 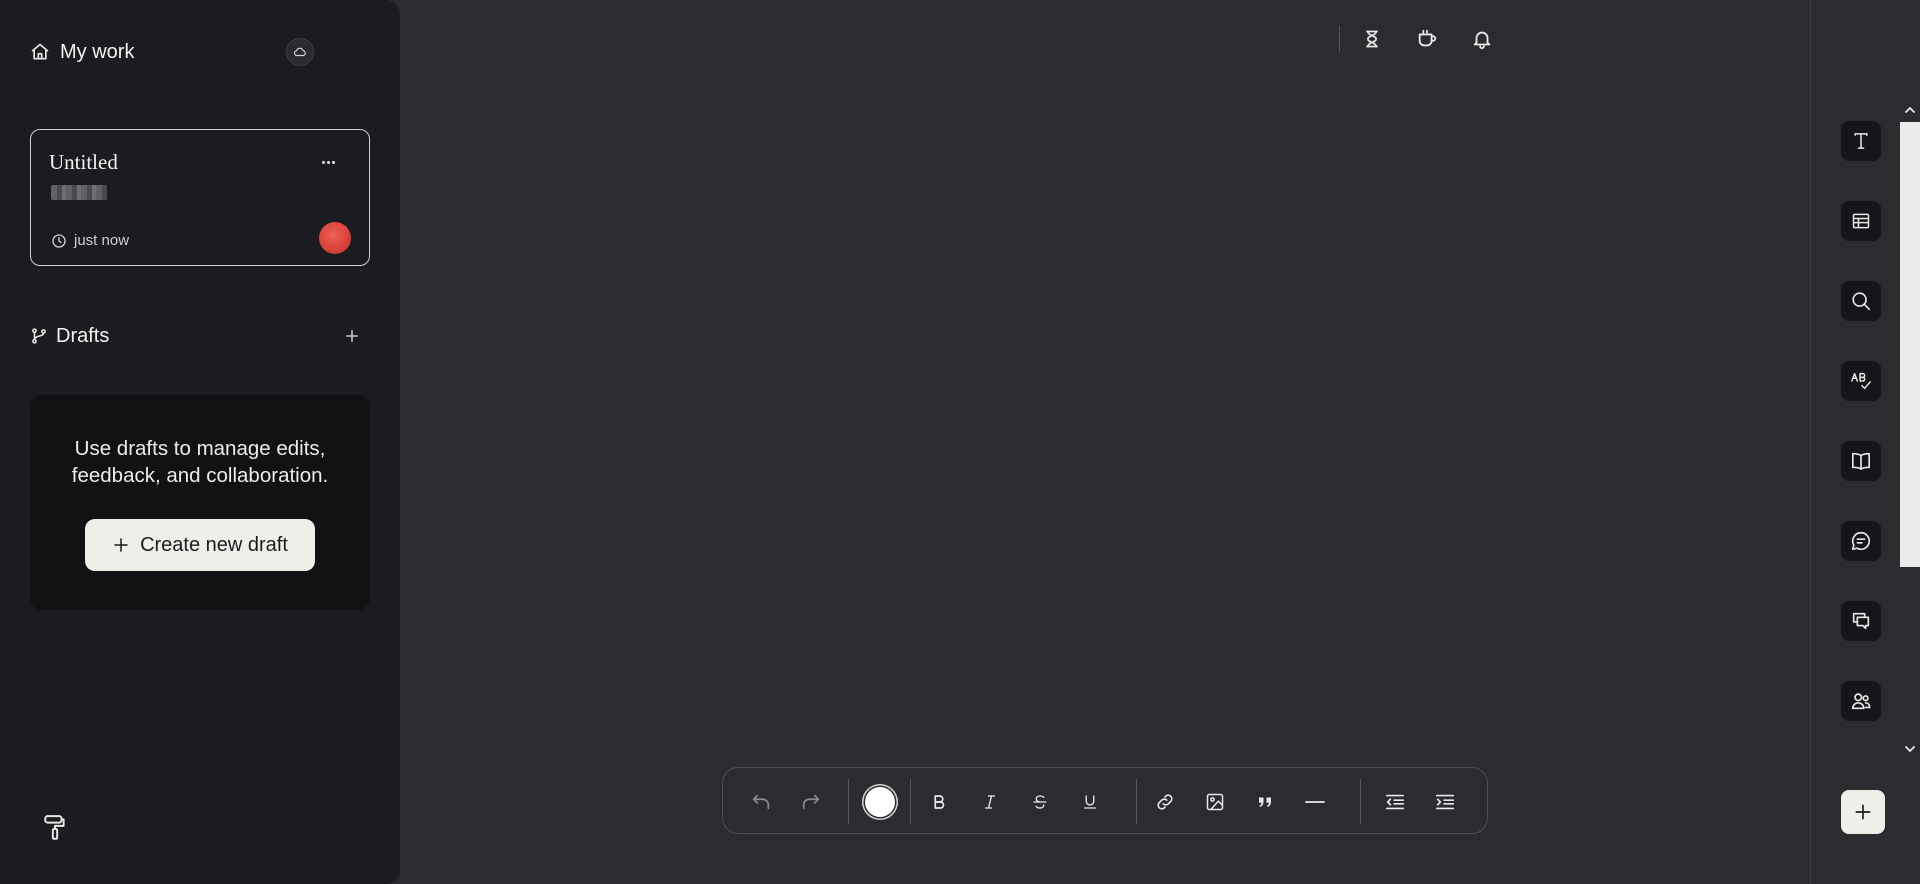 I want to click on book-tool-button, so click(x=1861, y=461).